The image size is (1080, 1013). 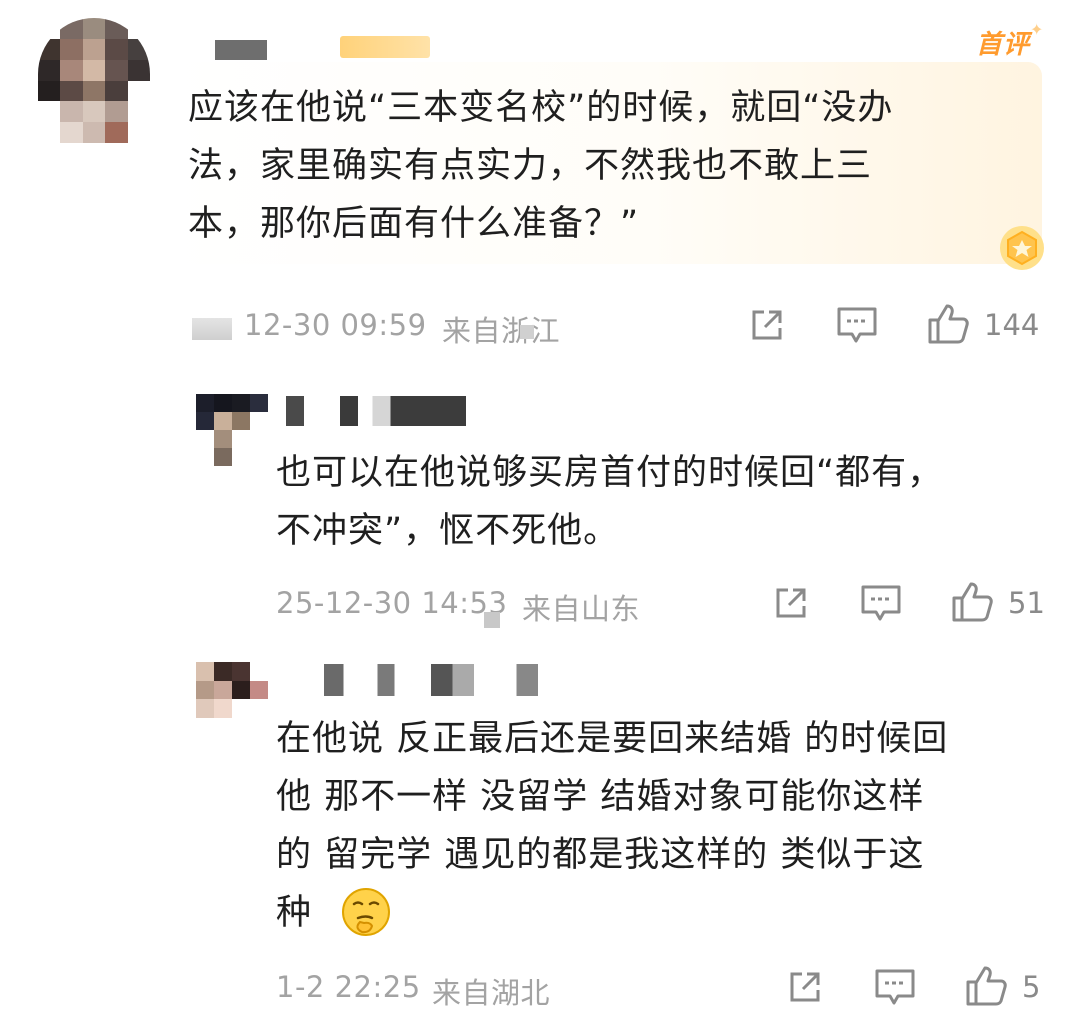 I want to click on comment-location: 来自山东, so click(x=581, y=609).